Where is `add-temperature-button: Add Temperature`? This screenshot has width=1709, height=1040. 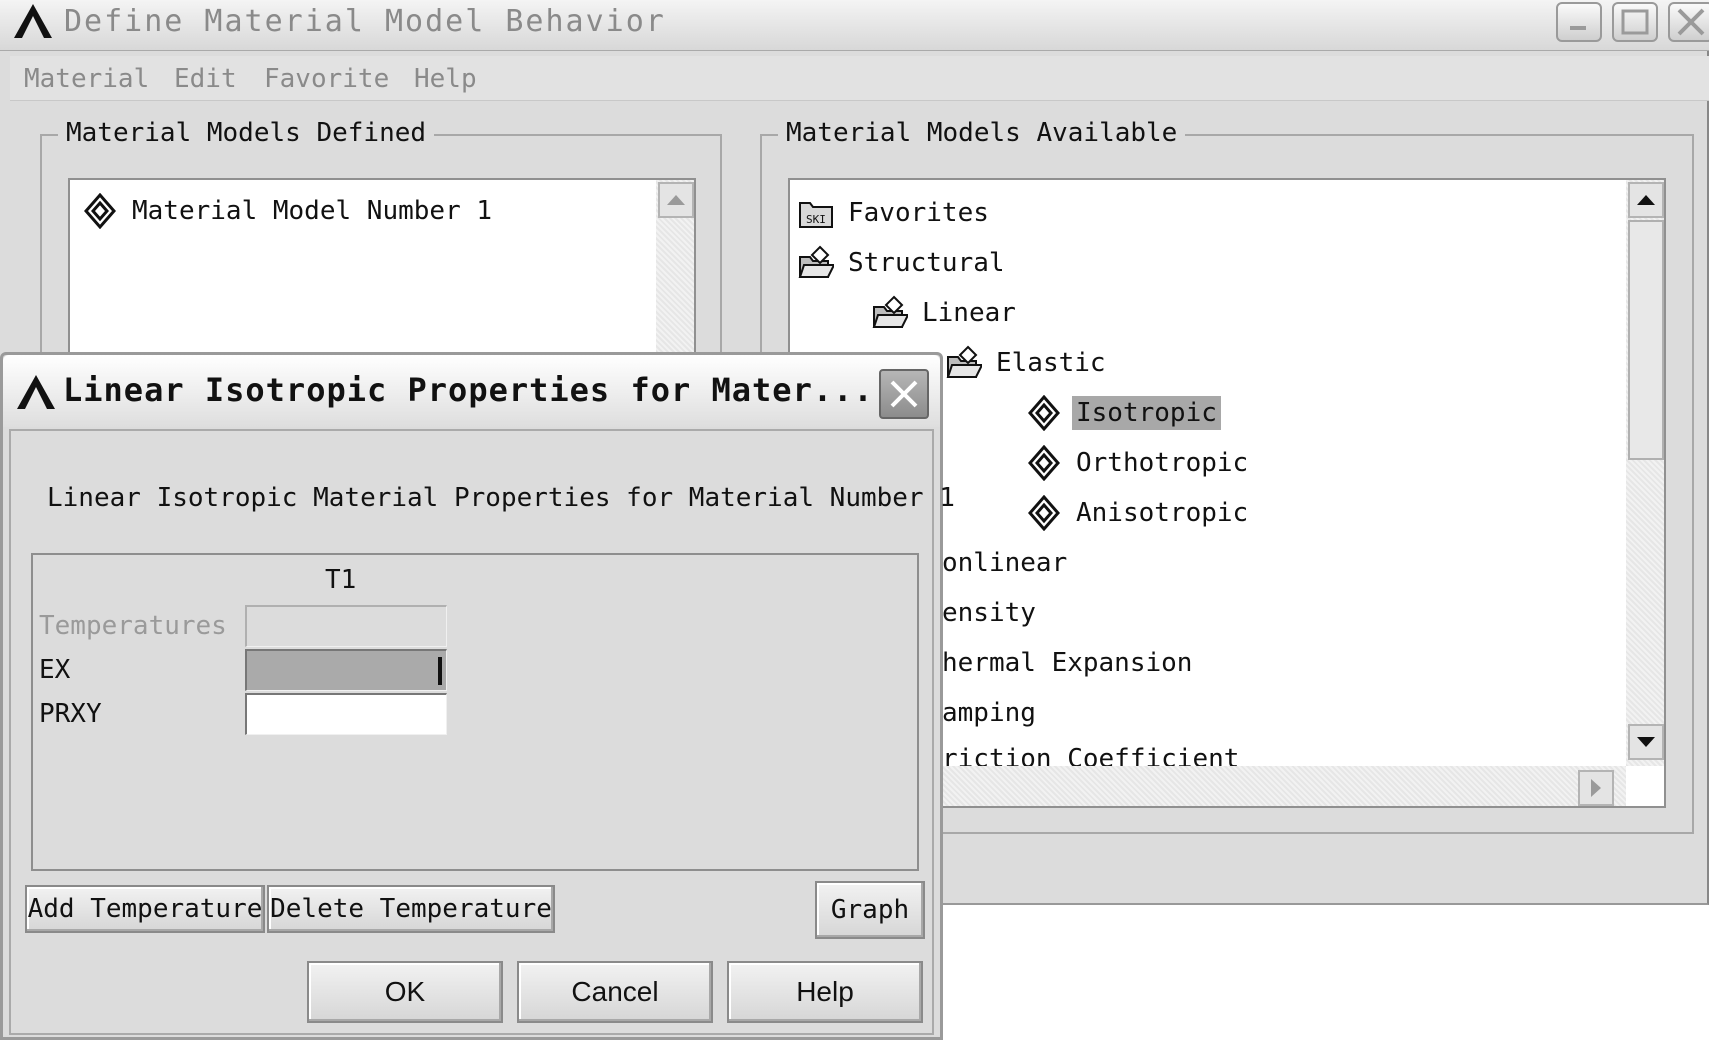
add-temperature-button: Add Temperature is located at coordinates (145, 909).